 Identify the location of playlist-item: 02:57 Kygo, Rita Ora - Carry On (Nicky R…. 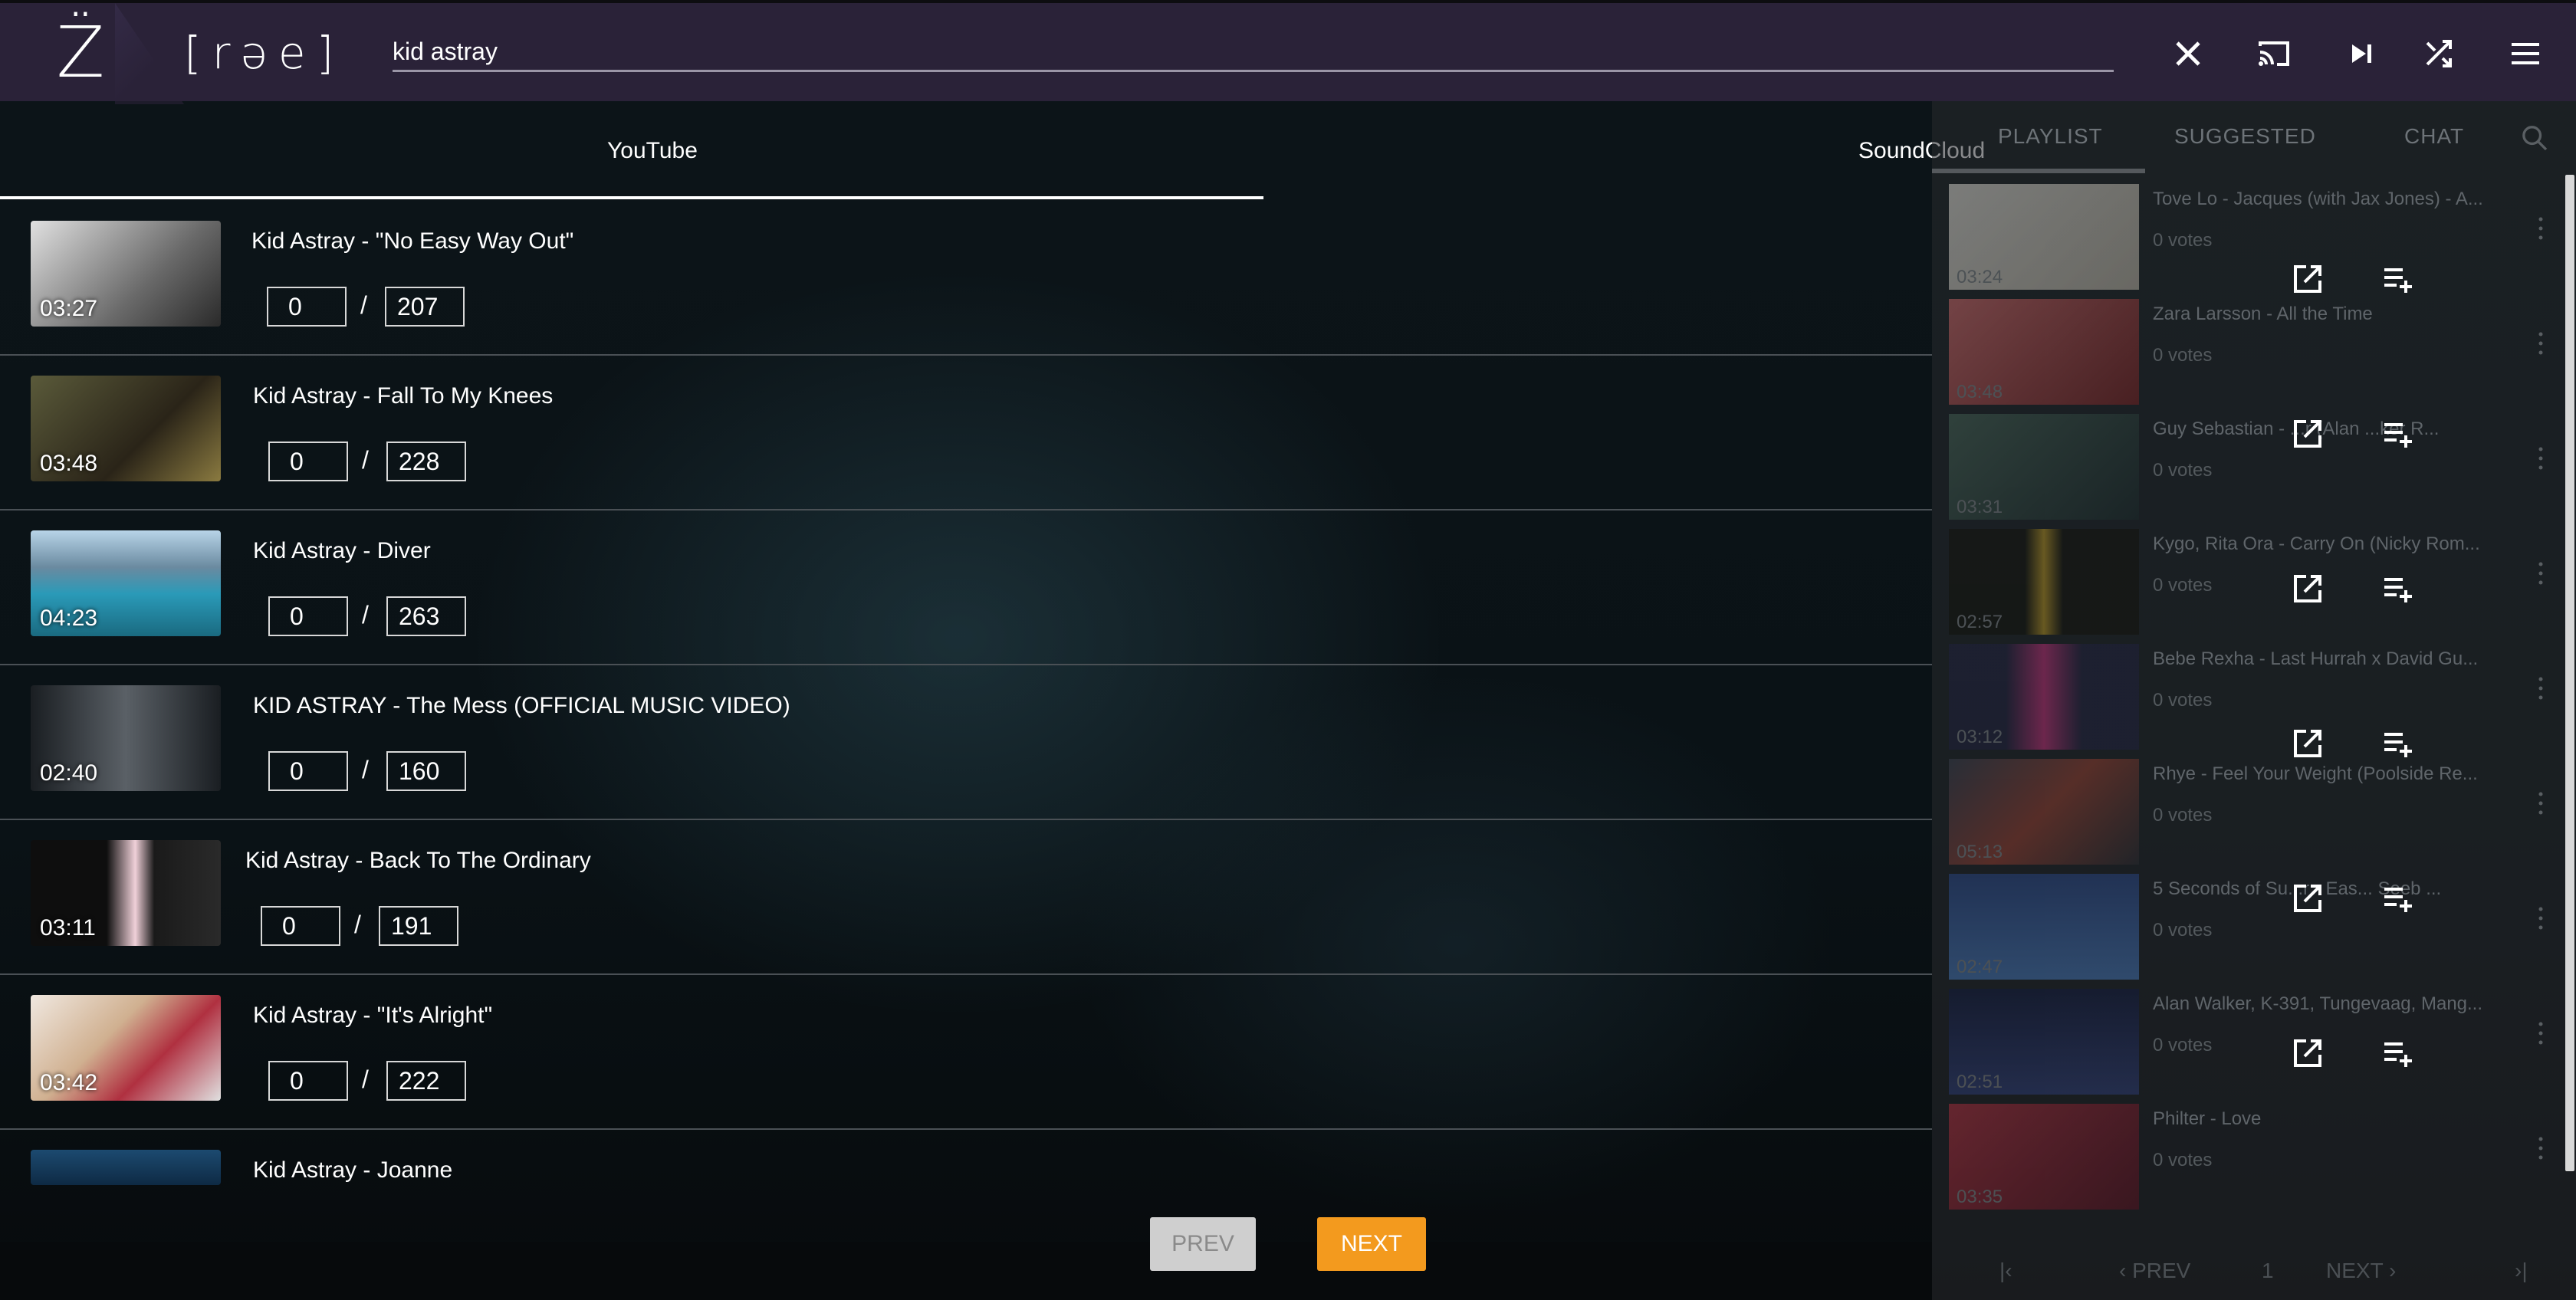
(2250, 577).